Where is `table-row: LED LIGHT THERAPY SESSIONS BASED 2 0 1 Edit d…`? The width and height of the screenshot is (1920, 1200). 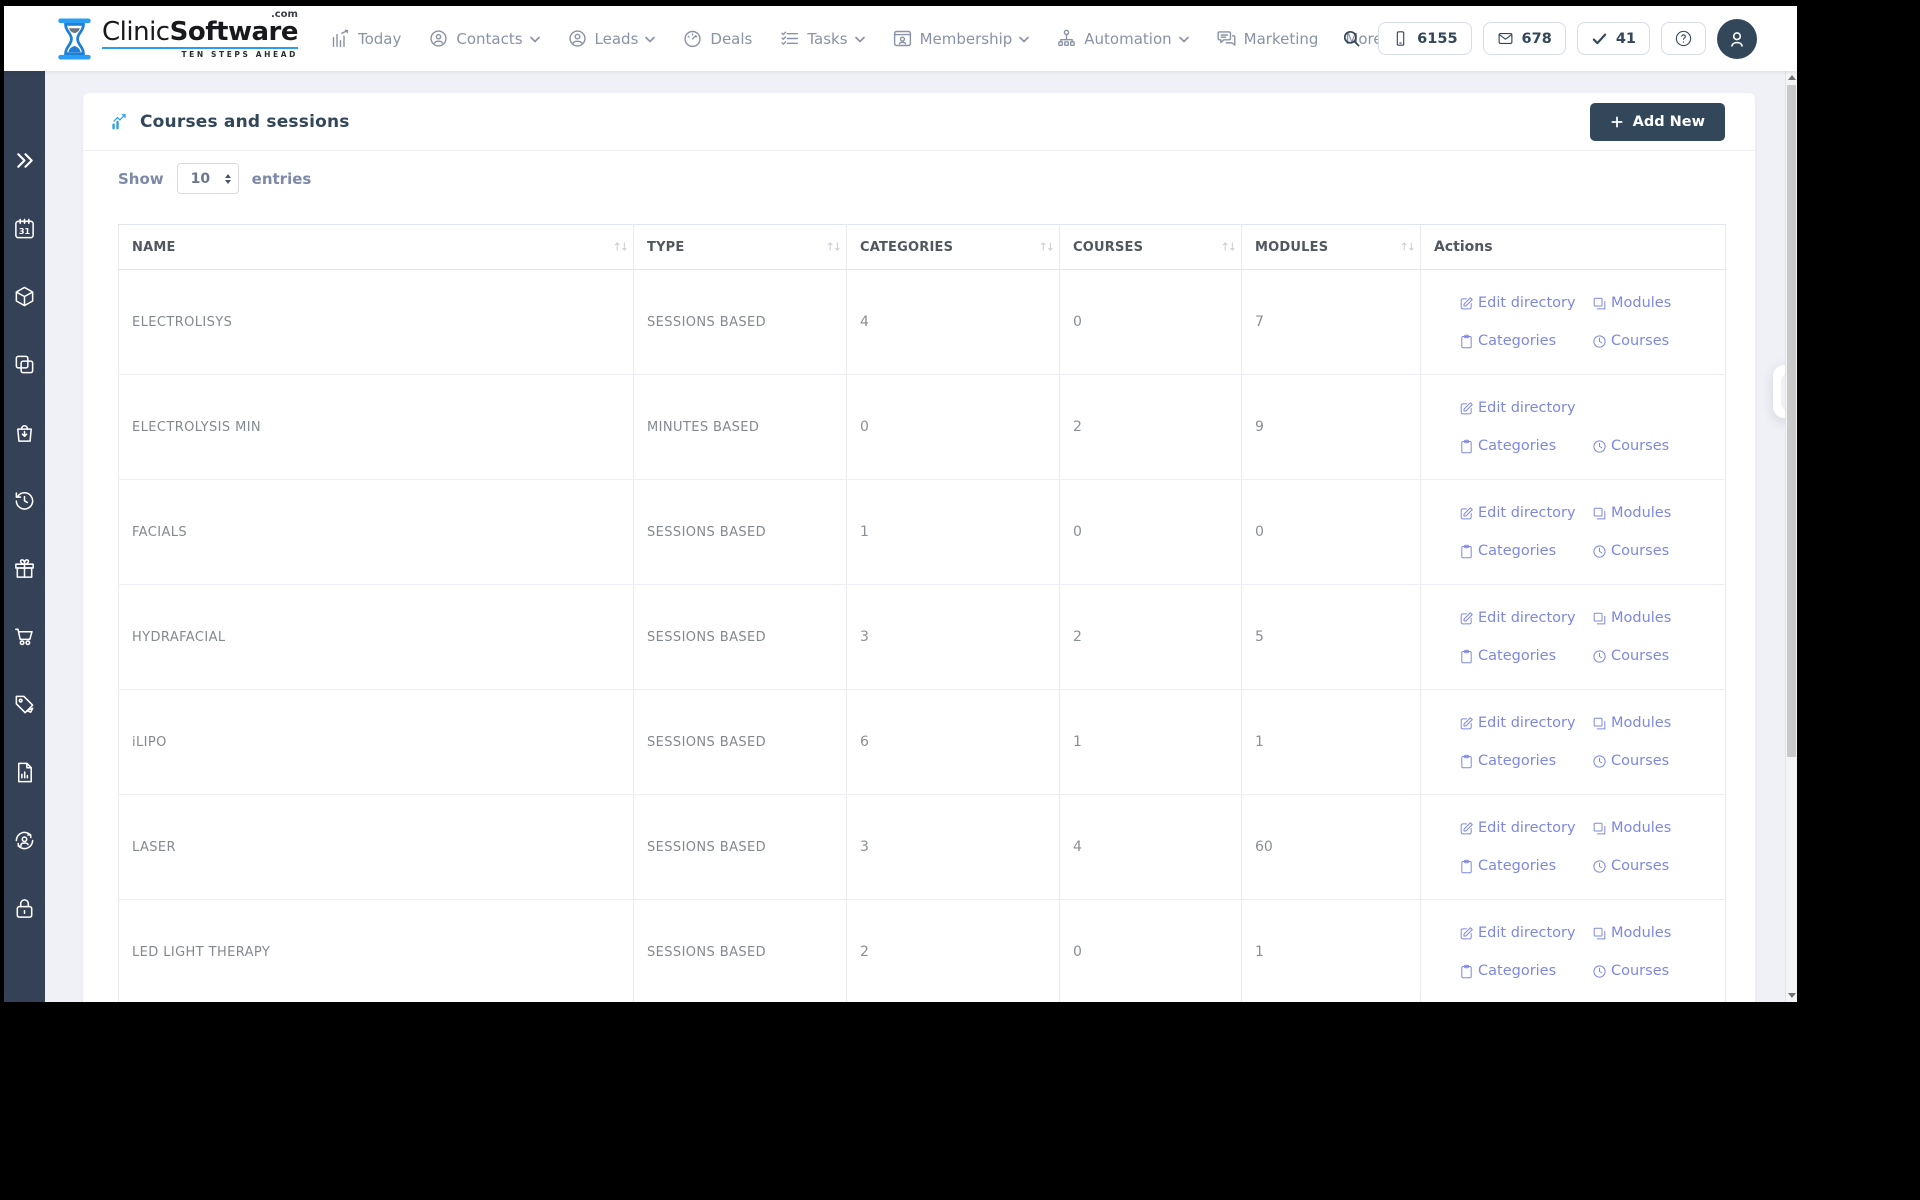
table-row: LED LIGHT THERAPY SESSIONS BASED 2 0 1 Edit d… is located at coordinates (922, 950).